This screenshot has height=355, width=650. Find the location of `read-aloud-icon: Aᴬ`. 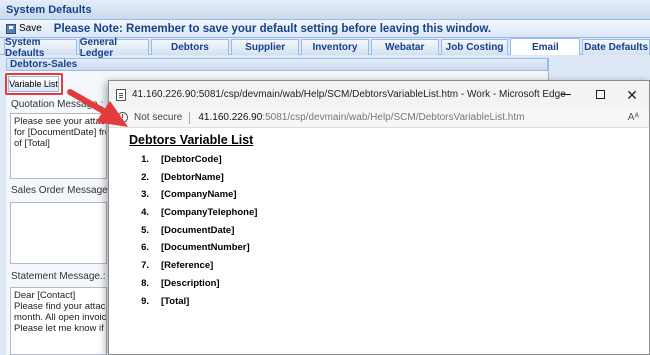

read-aloud-icon: Aᴬ is located at coordinates (633, 117).